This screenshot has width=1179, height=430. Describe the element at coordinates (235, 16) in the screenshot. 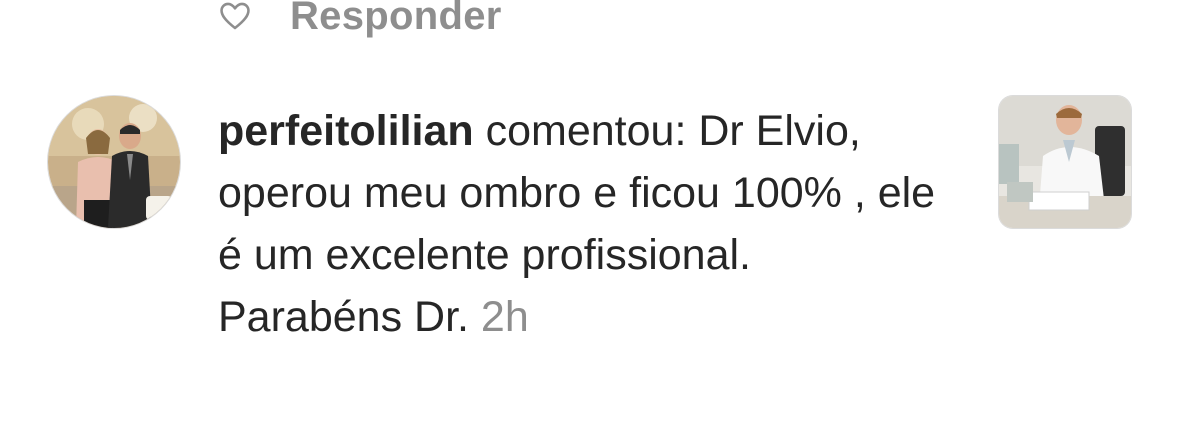

I see `heart-icon` at that location.